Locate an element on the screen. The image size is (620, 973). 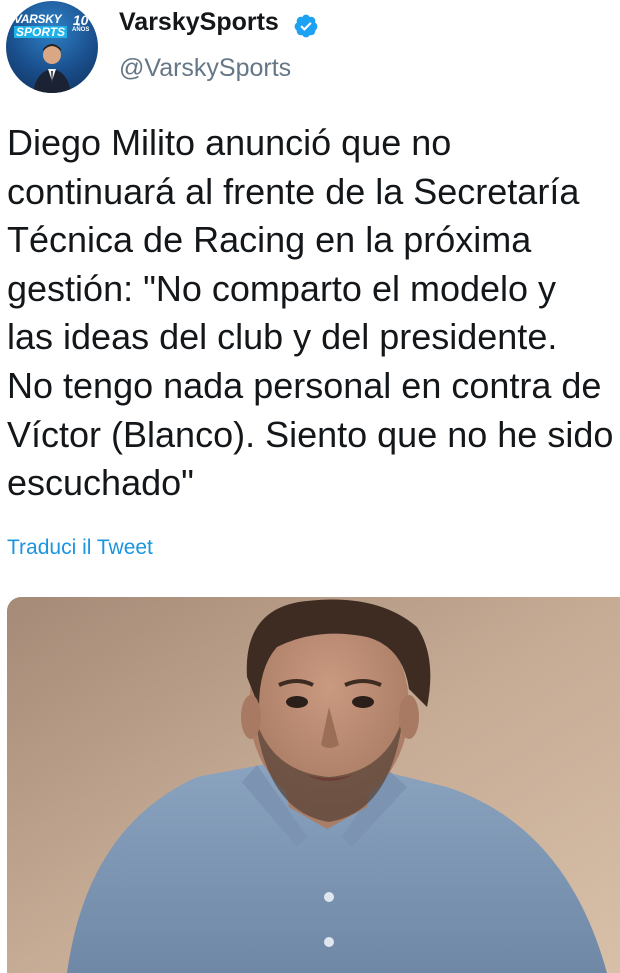
avatar-years-number: 10 is located at coordinates (80, 20).